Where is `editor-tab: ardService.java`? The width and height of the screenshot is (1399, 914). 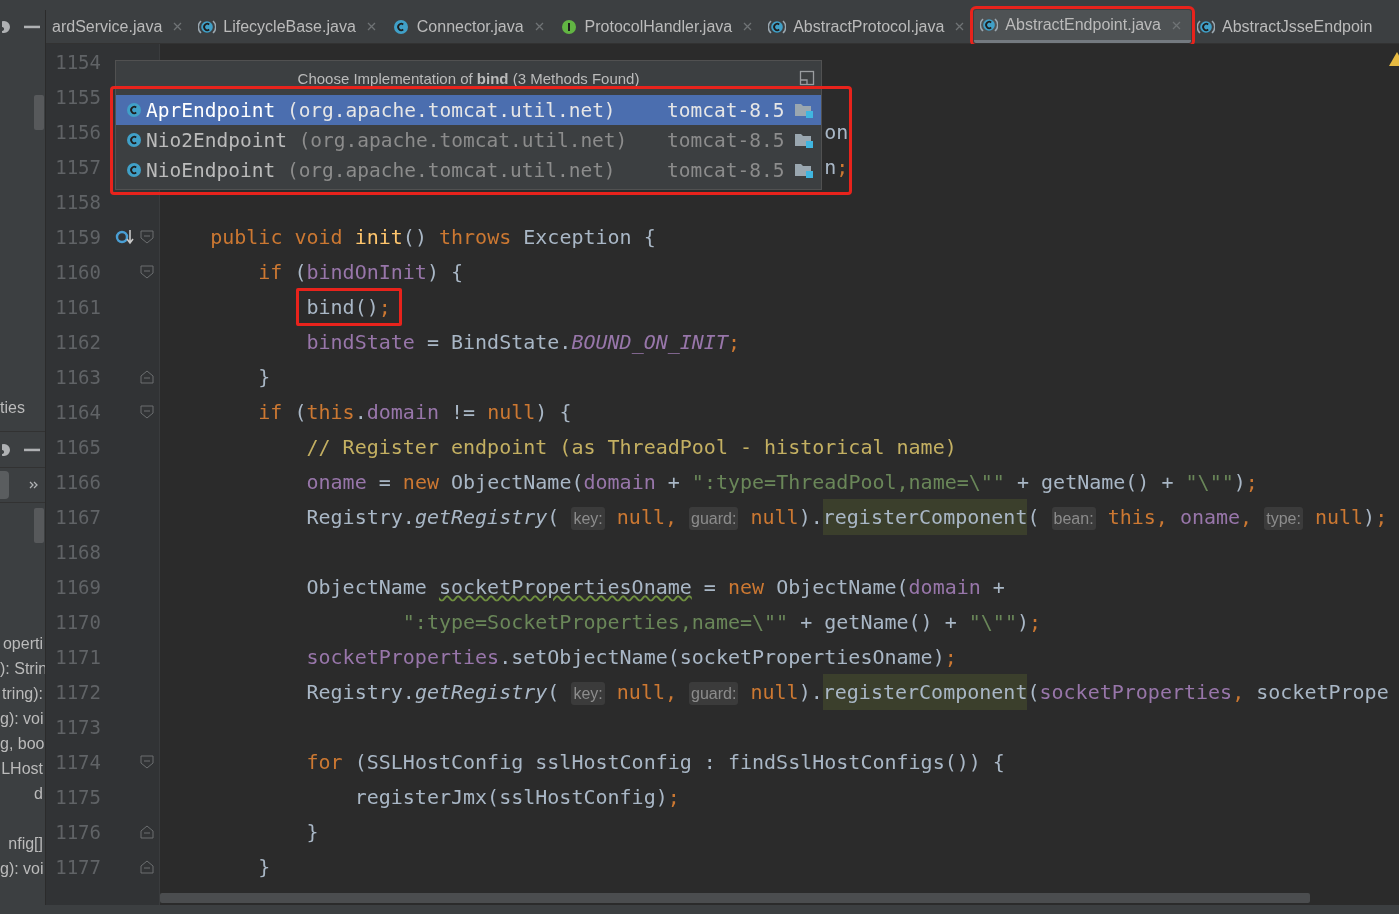 editor-tab: ardService.java is located at coordinates (119, 26).